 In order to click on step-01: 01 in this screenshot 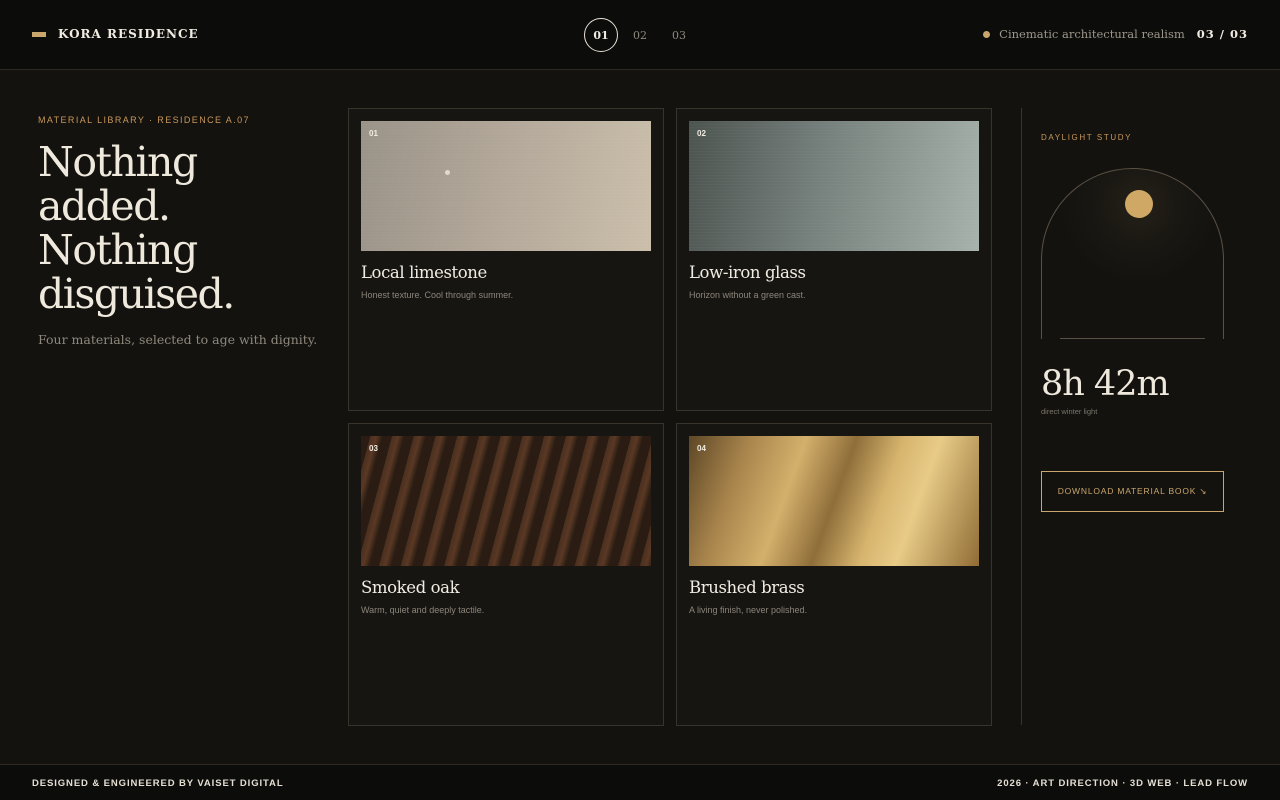, I will do `click(601, 35)`.